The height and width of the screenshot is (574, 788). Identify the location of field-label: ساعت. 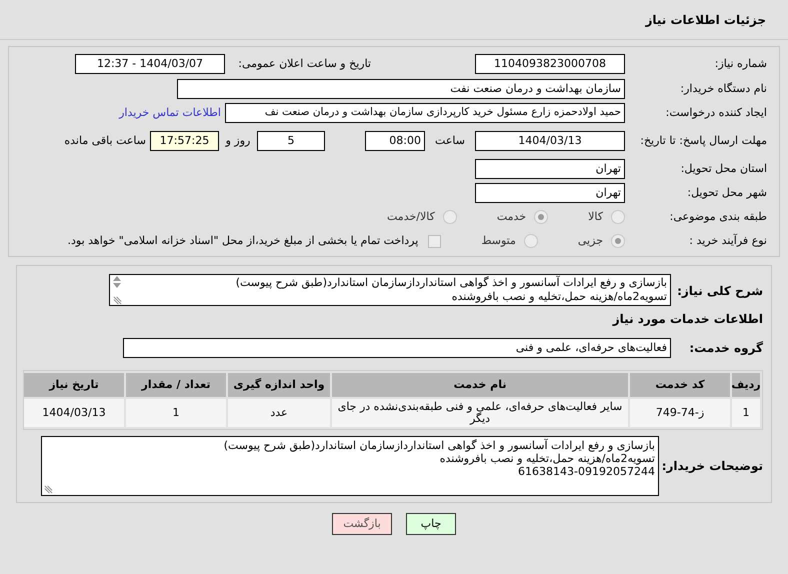
(450, 140).